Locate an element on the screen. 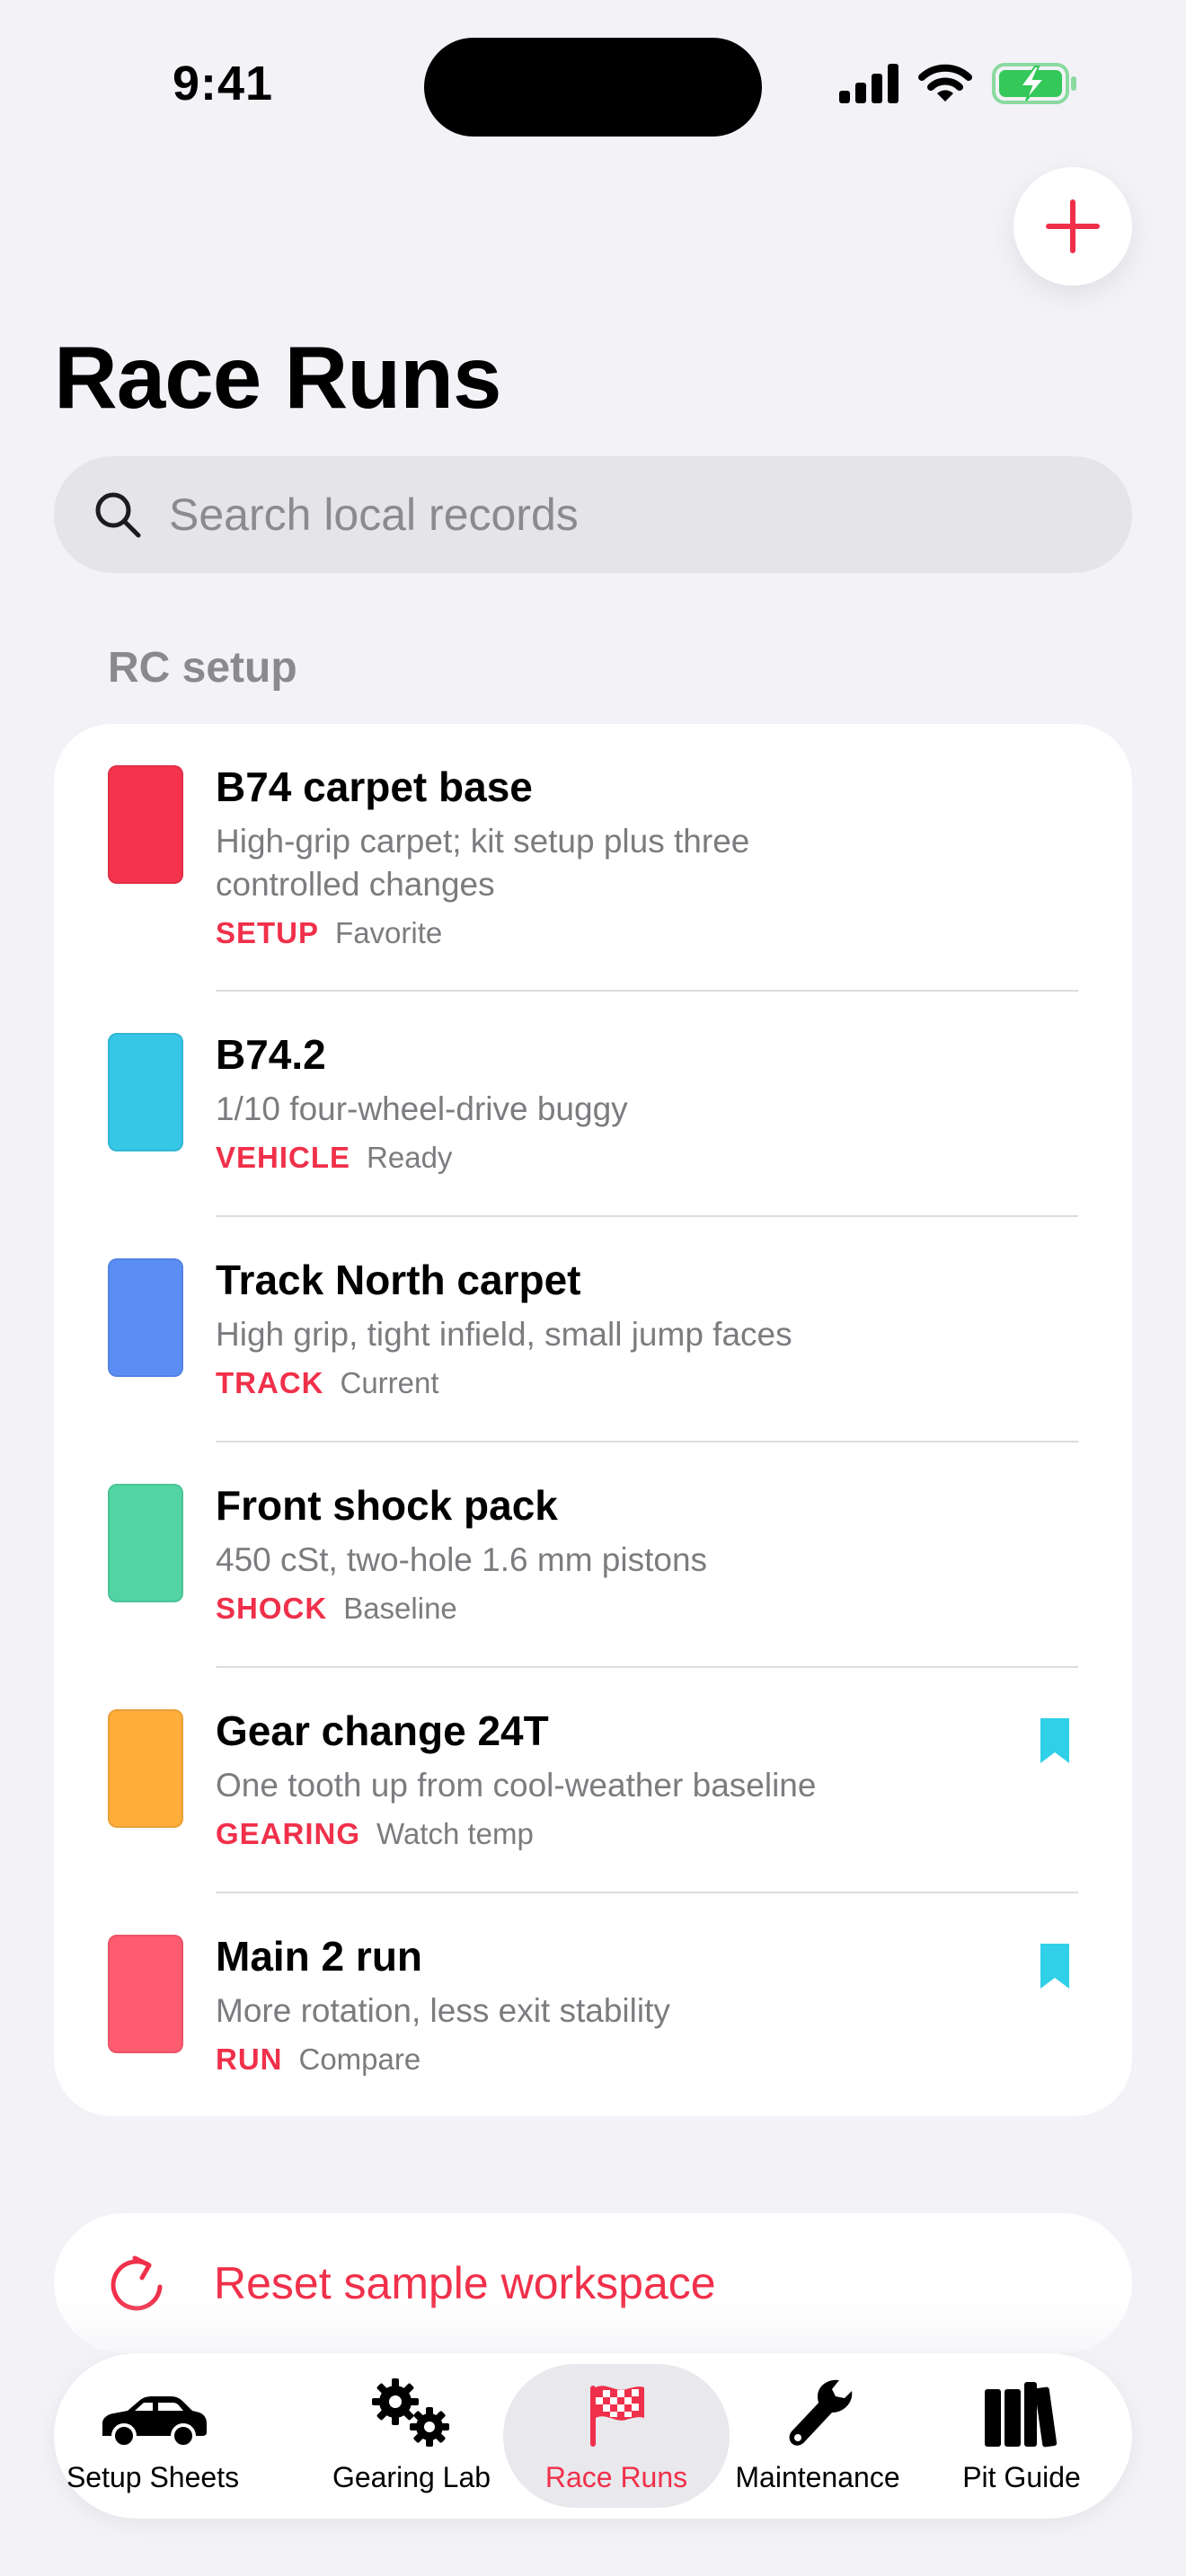 The width and height of the screenshot is (1186, 2576). search-bar is located at coordinates (593, 514).